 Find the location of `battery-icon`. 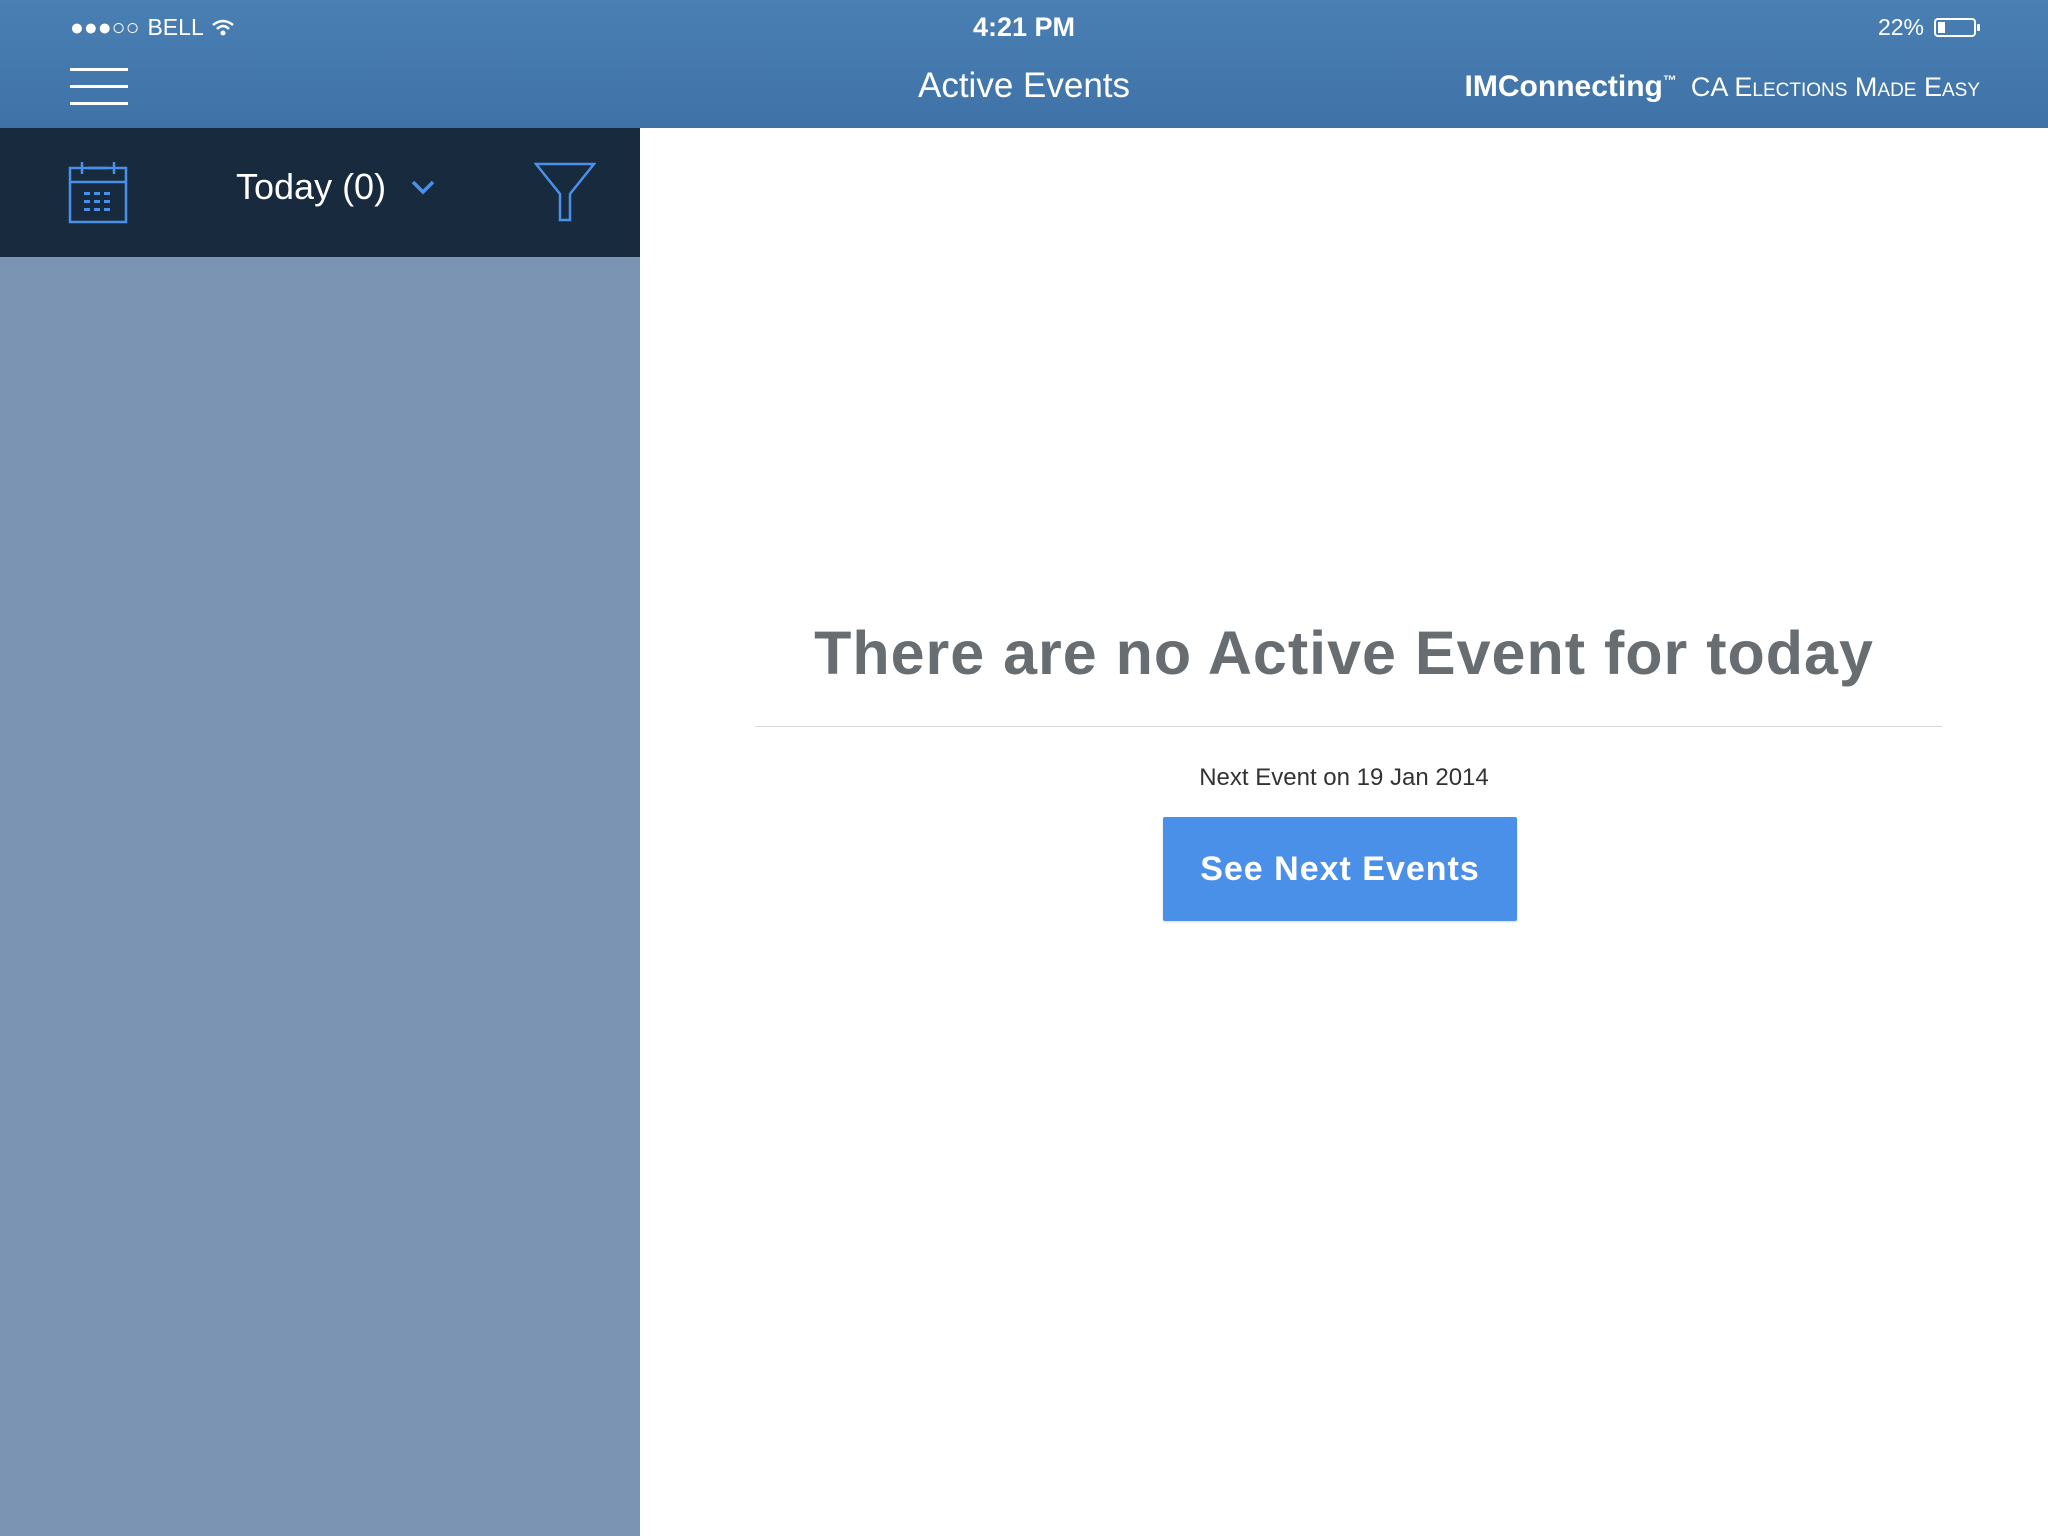

battery-icon is located at coordinates (1957, 27).